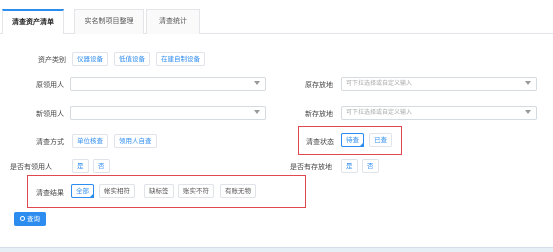 Image resolution: width=553 pixels, height=252 pixels. Describe the element at coordinates (109, 21) in the screenshot. I see `tab-real-name-projects: 实名制项目整理` at that location.